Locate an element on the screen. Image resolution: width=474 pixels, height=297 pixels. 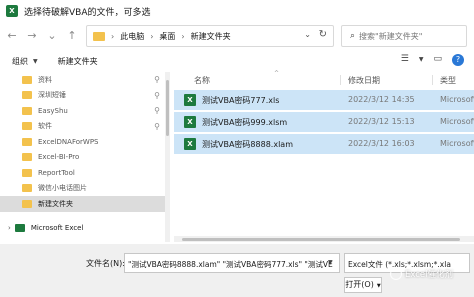
forward-arrow-icon: → is located at coordinates (32, 36).